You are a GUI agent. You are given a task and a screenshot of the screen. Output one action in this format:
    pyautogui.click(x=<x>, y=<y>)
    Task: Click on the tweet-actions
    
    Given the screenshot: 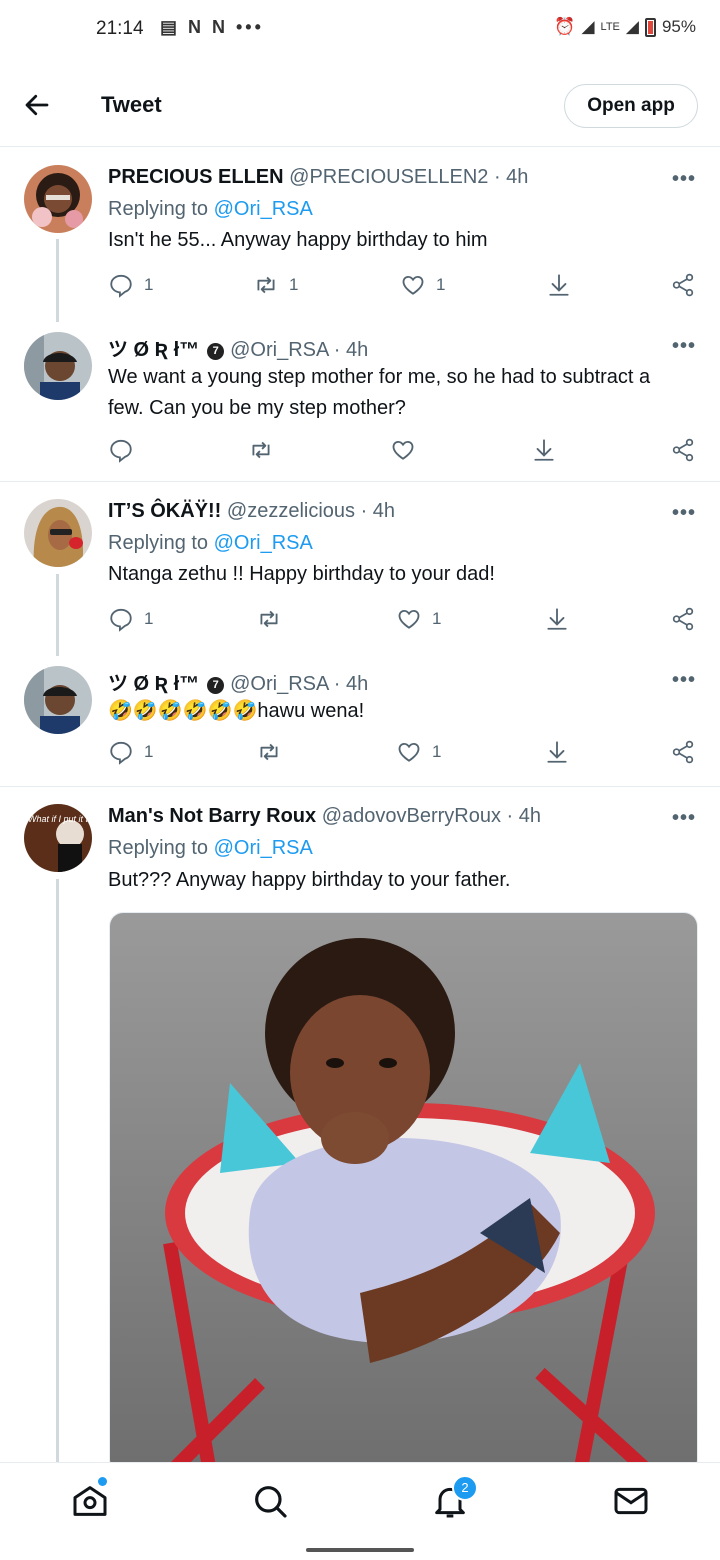 What is the action you would take?
    pyautogui.click(x=403, y=452)
    